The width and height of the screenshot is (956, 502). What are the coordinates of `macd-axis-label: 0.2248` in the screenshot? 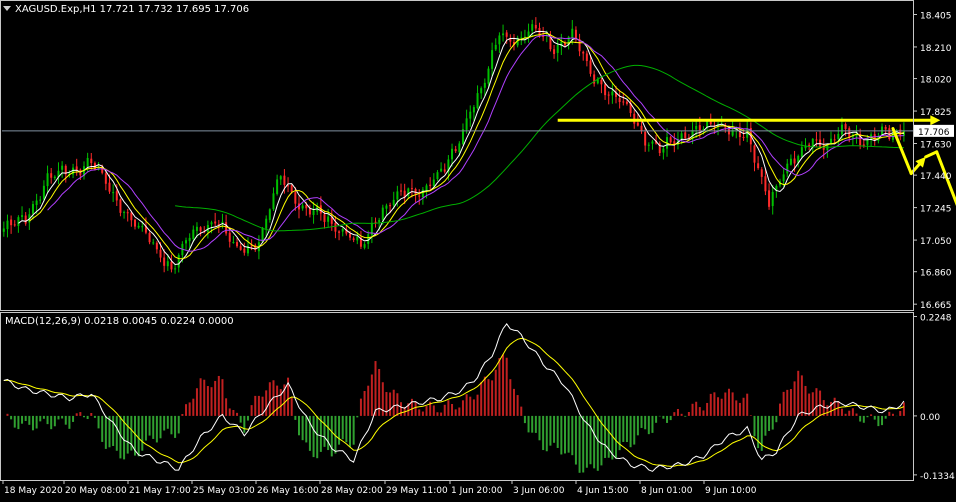 It's located at (936, 319).